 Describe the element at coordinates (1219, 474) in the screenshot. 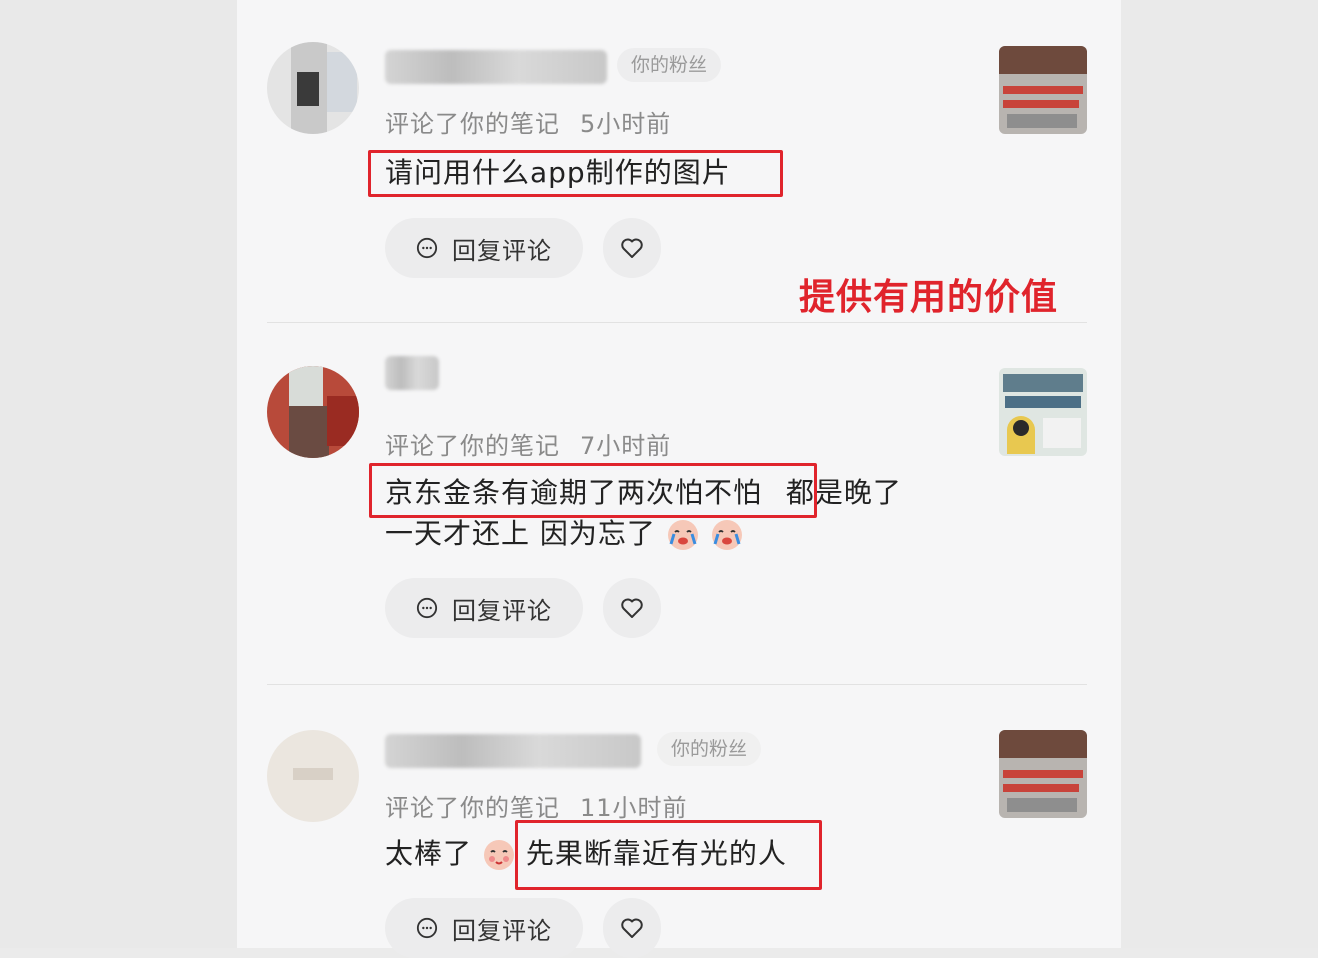

I see `background-right` at that location.